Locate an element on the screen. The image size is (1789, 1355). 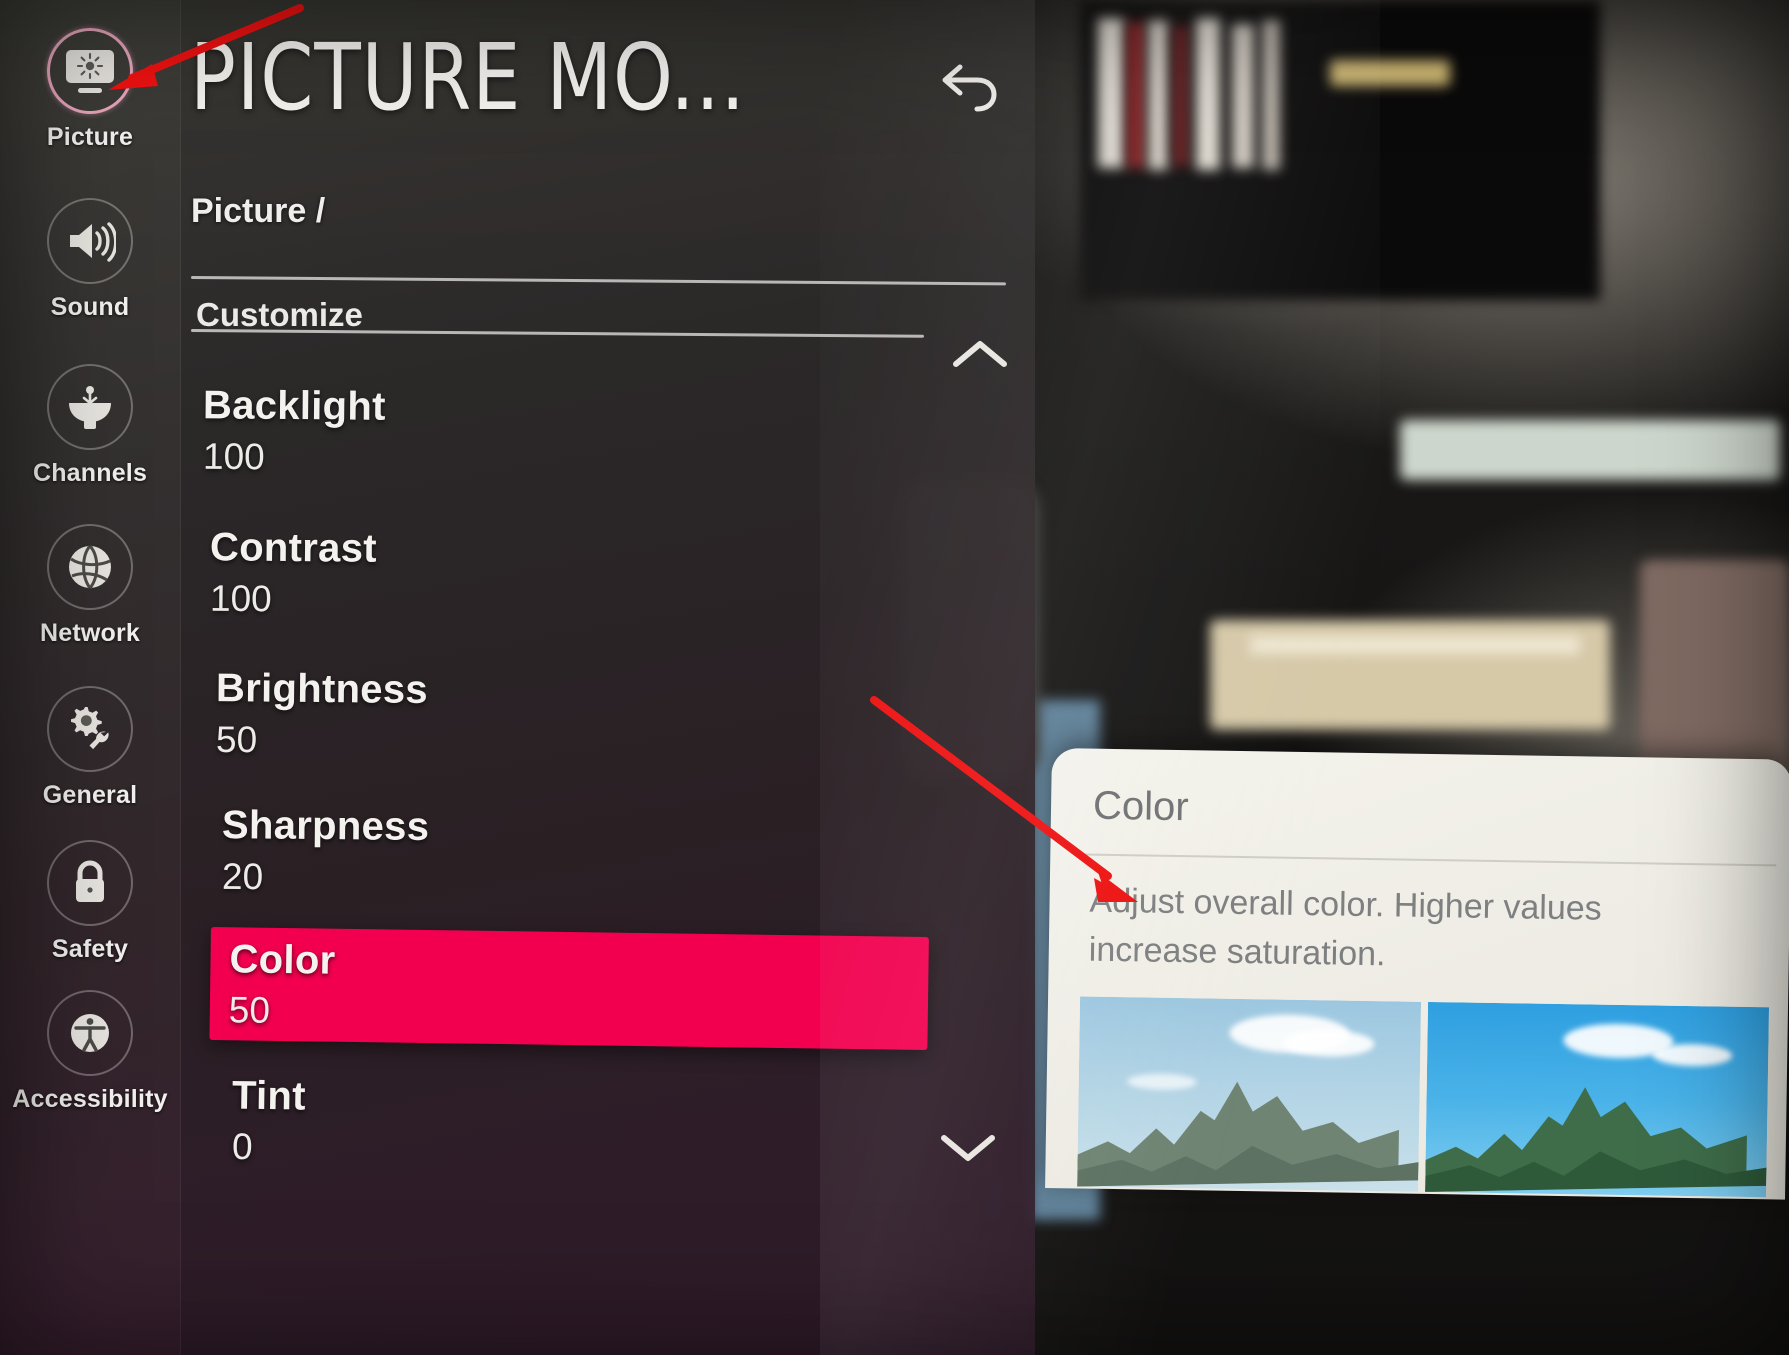
setting-value: 0 is located at coordinates (242, 1146).